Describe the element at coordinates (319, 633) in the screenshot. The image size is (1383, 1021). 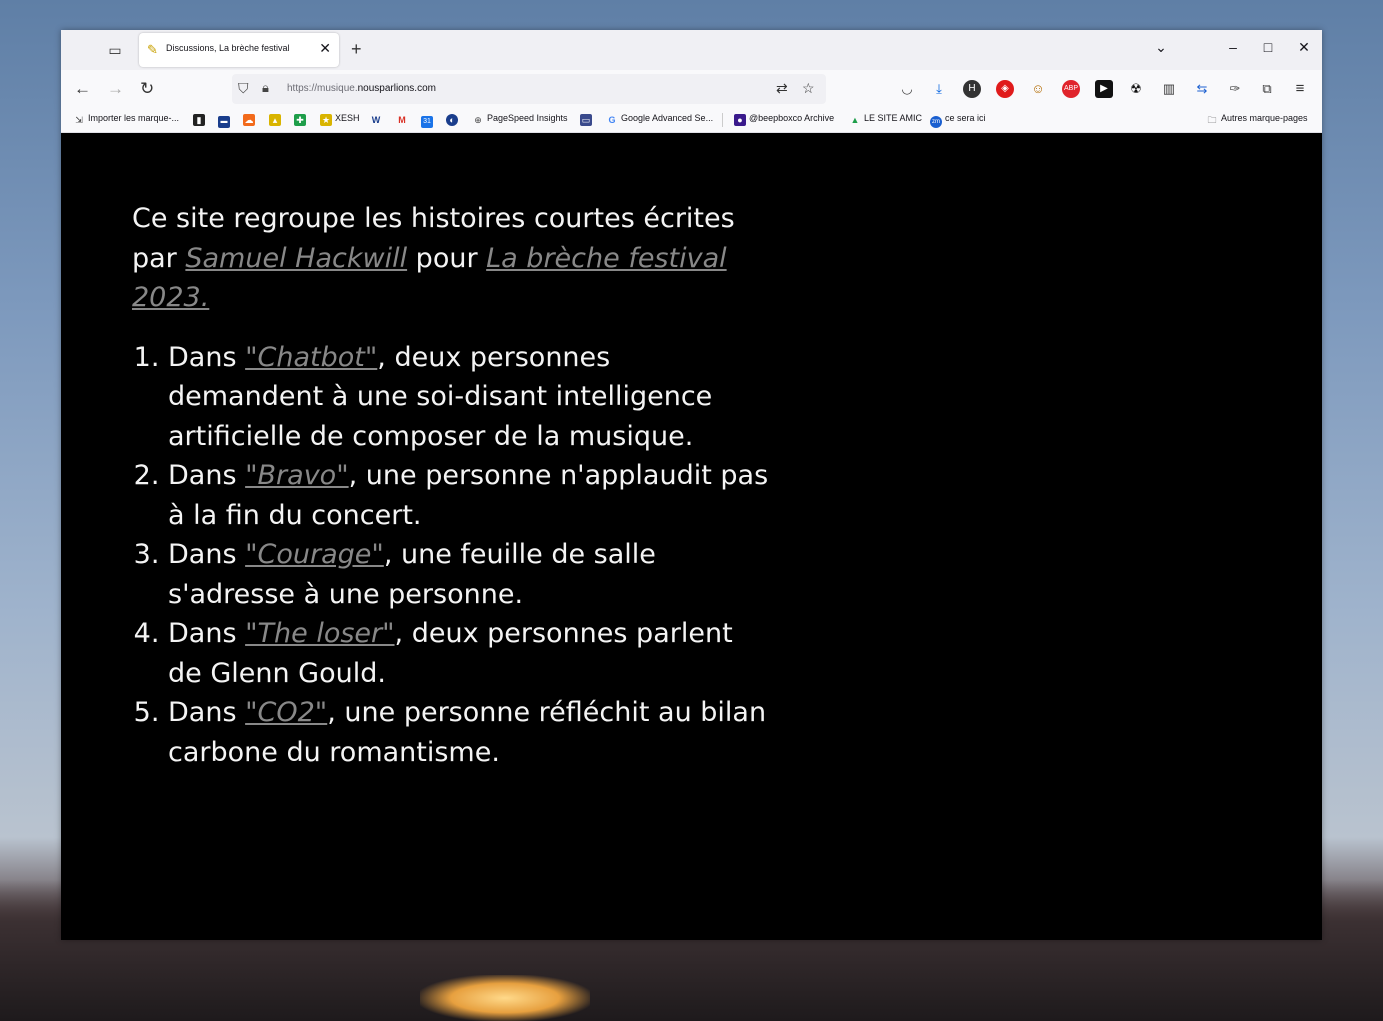
I see `story-link-the-loser: "The loser"` at that location.